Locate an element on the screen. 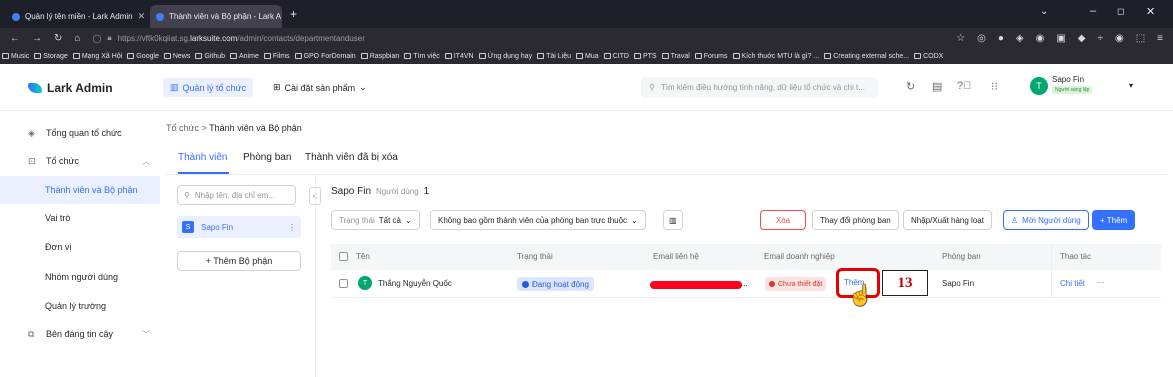 The image size is (1173, 377). close-icon: ✕ is located at coordinates (142, 16).